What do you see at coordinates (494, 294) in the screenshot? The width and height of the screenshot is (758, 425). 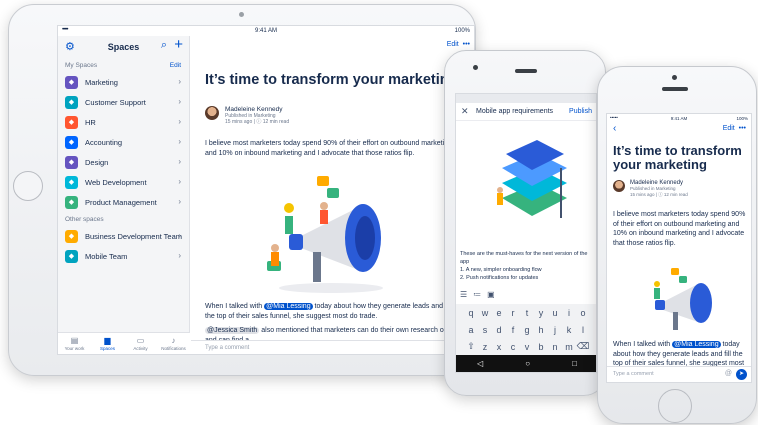 I see `image-icon: ▣` at bounding box center [494, 294].